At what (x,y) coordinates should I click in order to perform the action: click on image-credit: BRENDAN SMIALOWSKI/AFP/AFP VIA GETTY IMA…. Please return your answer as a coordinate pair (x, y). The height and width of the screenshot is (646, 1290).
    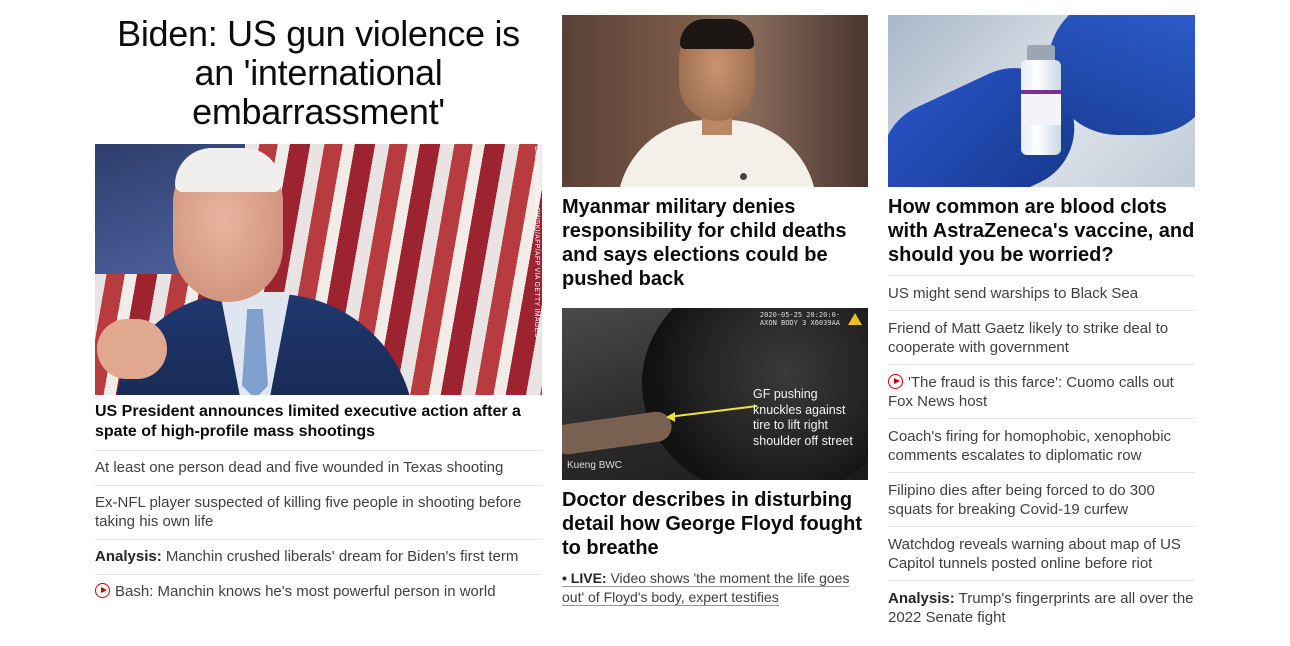
    Looking at the image, I should click on (536, 242).